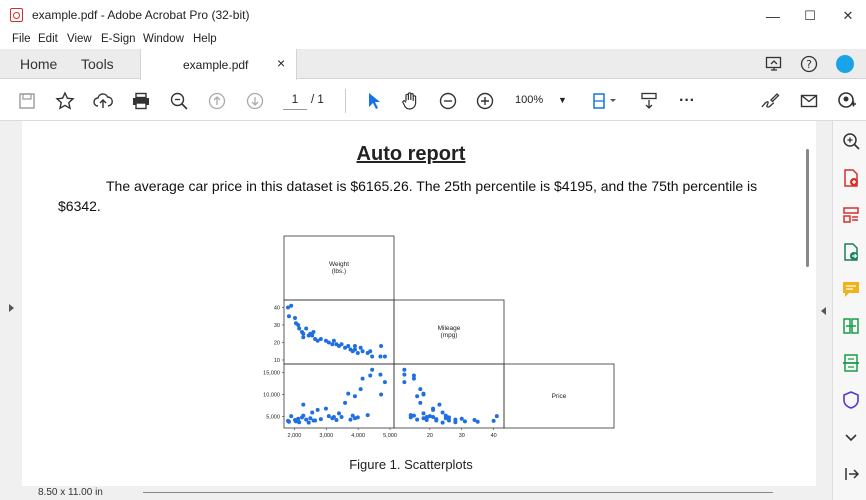 The height and width of the screenshot is (500, 866). I want to click on share-screen-icon, so click(774, 64).